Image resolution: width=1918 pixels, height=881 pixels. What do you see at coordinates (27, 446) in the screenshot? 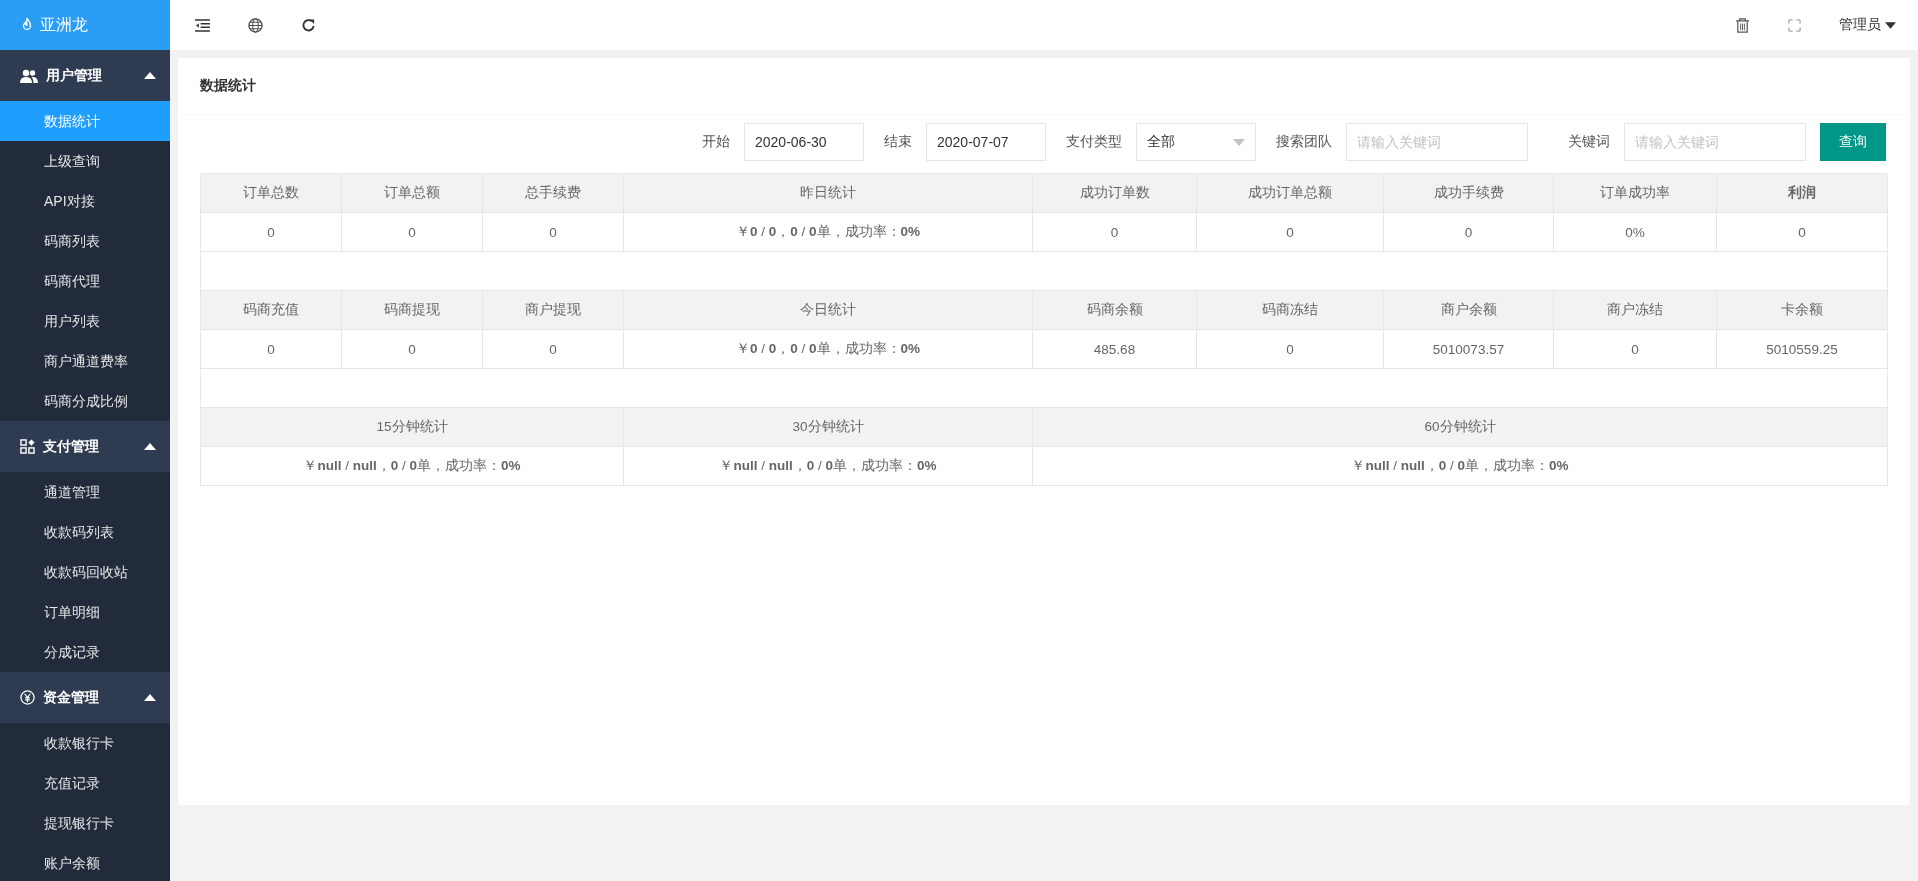
I see `apps-icon` at bounding box center [27, 446].